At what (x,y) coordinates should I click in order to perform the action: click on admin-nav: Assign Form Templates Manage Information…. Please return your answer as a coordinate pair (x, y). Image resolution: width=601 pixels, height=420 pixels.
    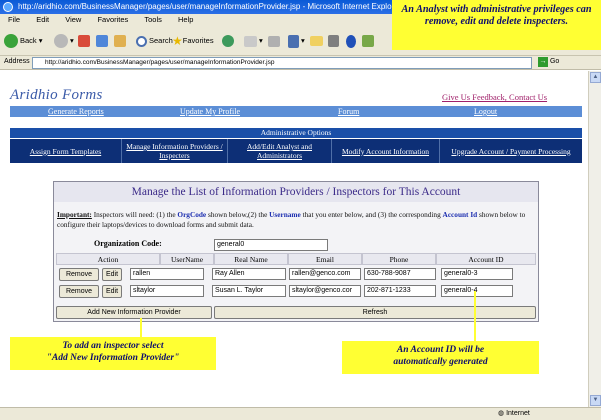
    Looking at the image, I should click on (296, 151).